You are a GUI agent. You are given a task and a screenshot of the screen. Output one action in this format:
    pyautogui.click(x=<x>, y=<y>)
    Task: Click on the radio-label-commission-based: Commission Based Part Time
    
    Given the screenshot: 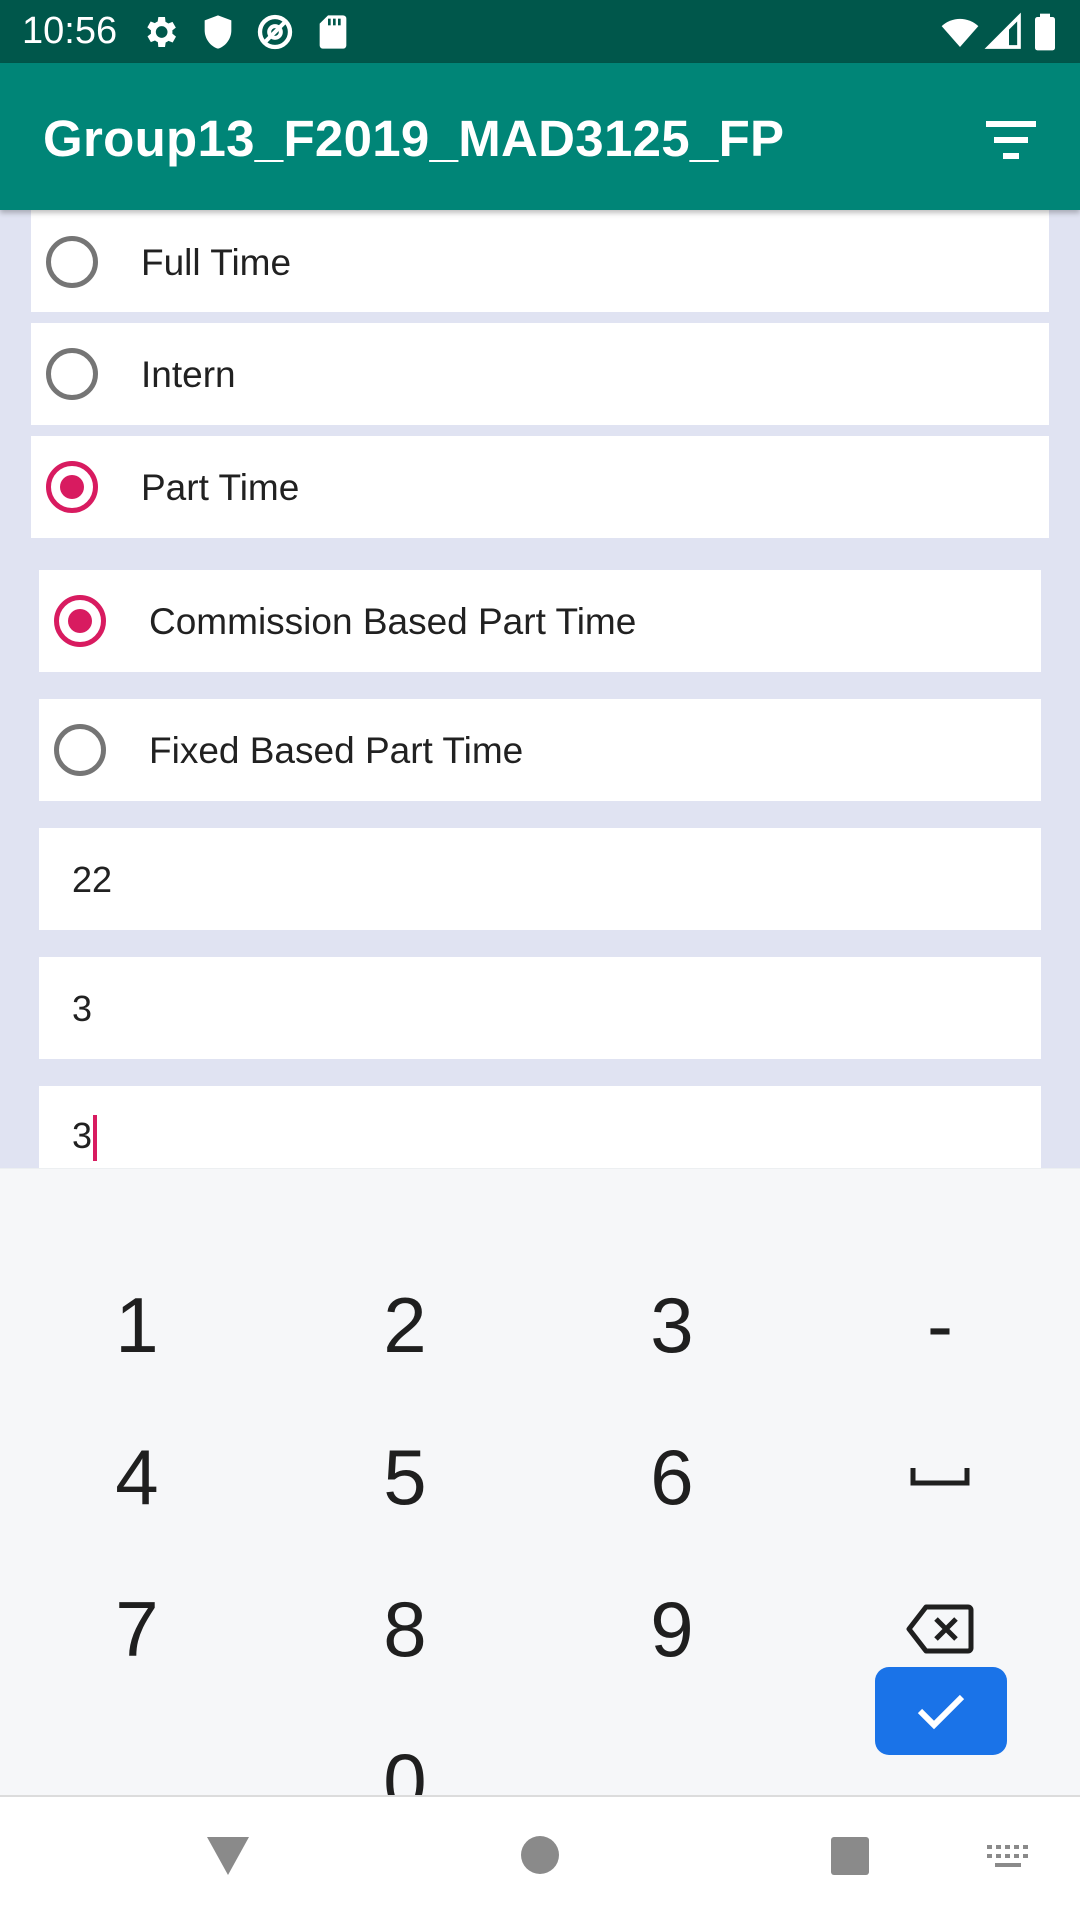 What is the action you would take?
    pyautogui.click(x=393, y=621)
    